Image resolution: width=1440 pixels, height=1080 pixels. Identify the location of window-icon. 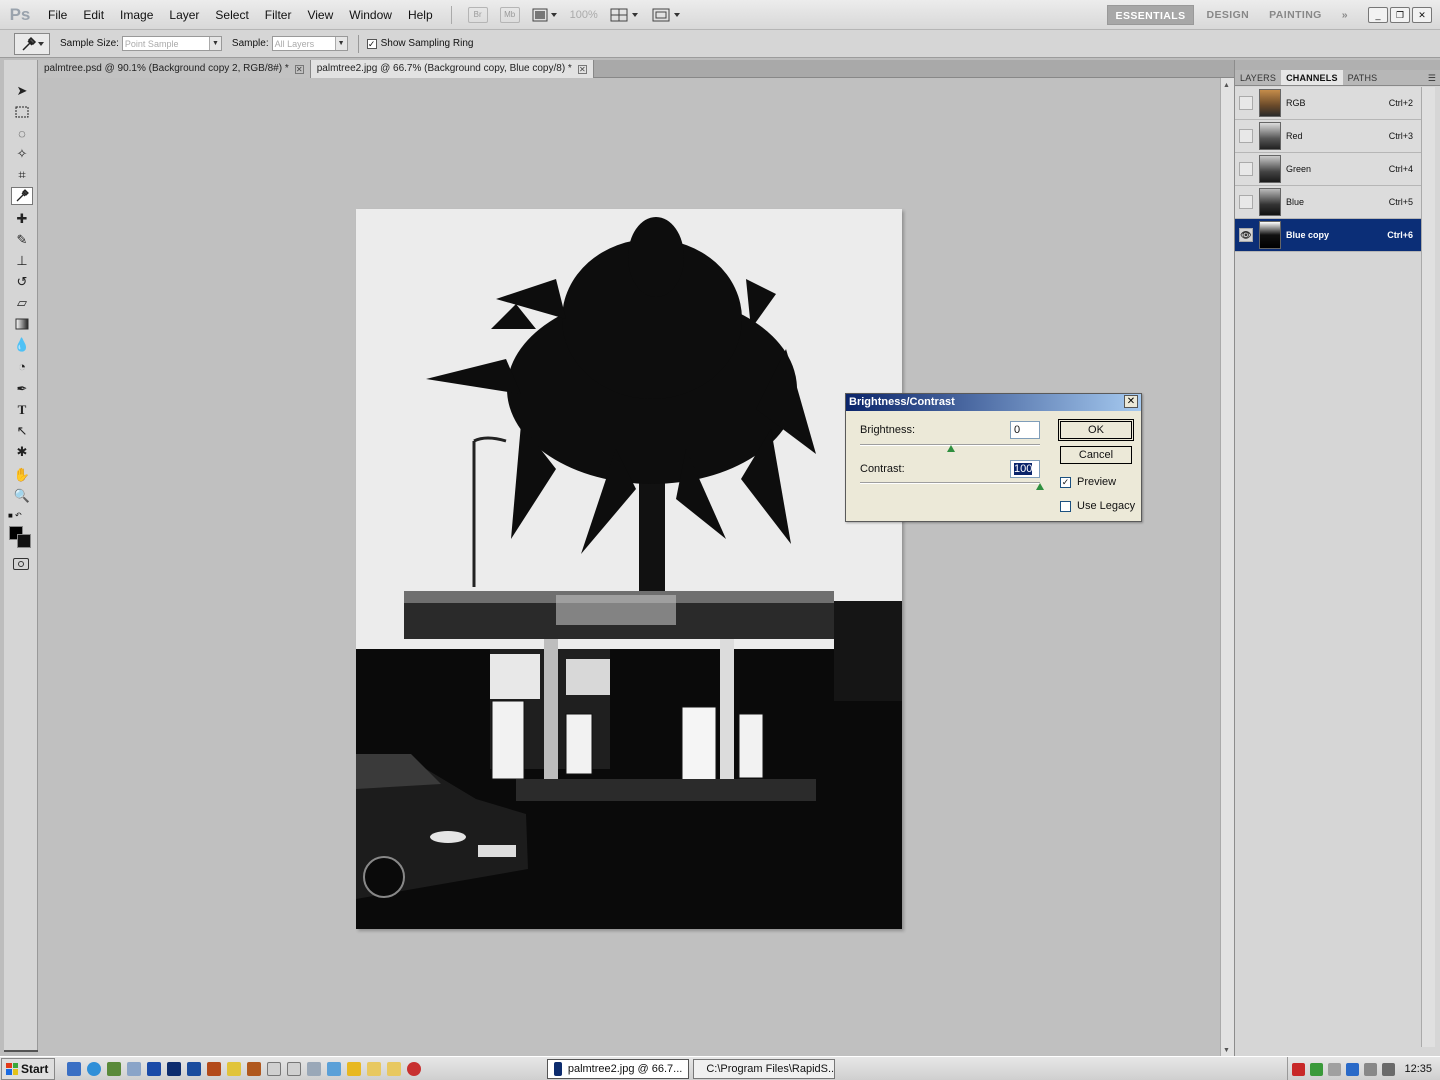
(274, 1068).